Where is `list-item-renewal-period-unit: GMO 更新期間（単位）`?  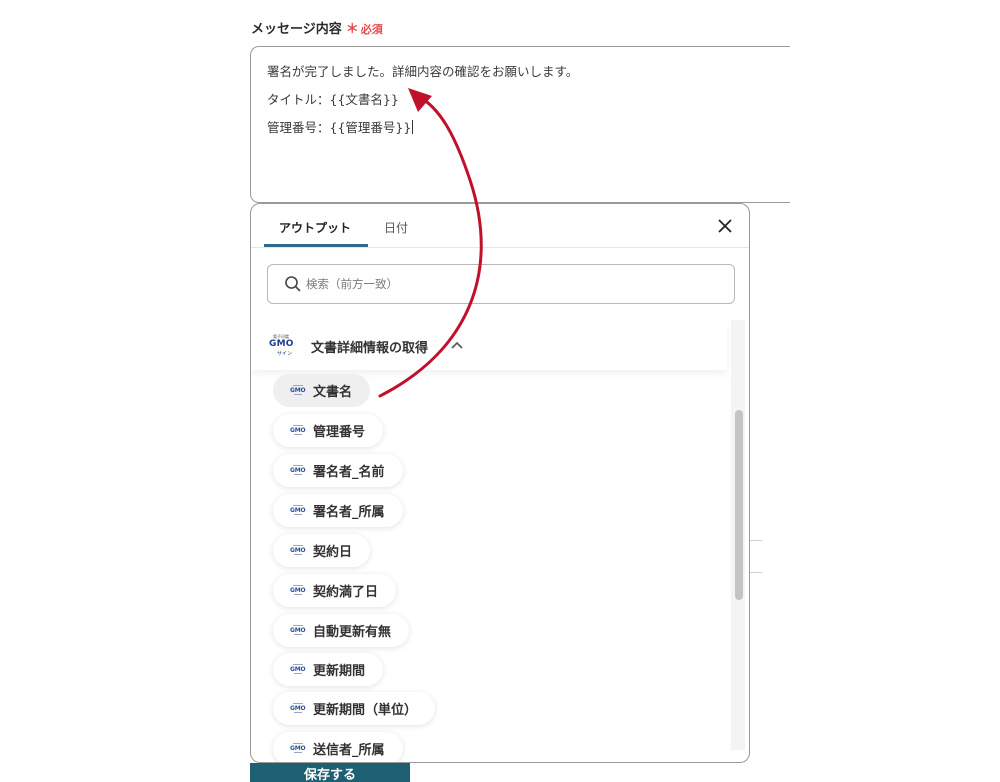
list-item-renewal-period-unit: GMO 更新期間（単位） is located at coordinates (354, 708).